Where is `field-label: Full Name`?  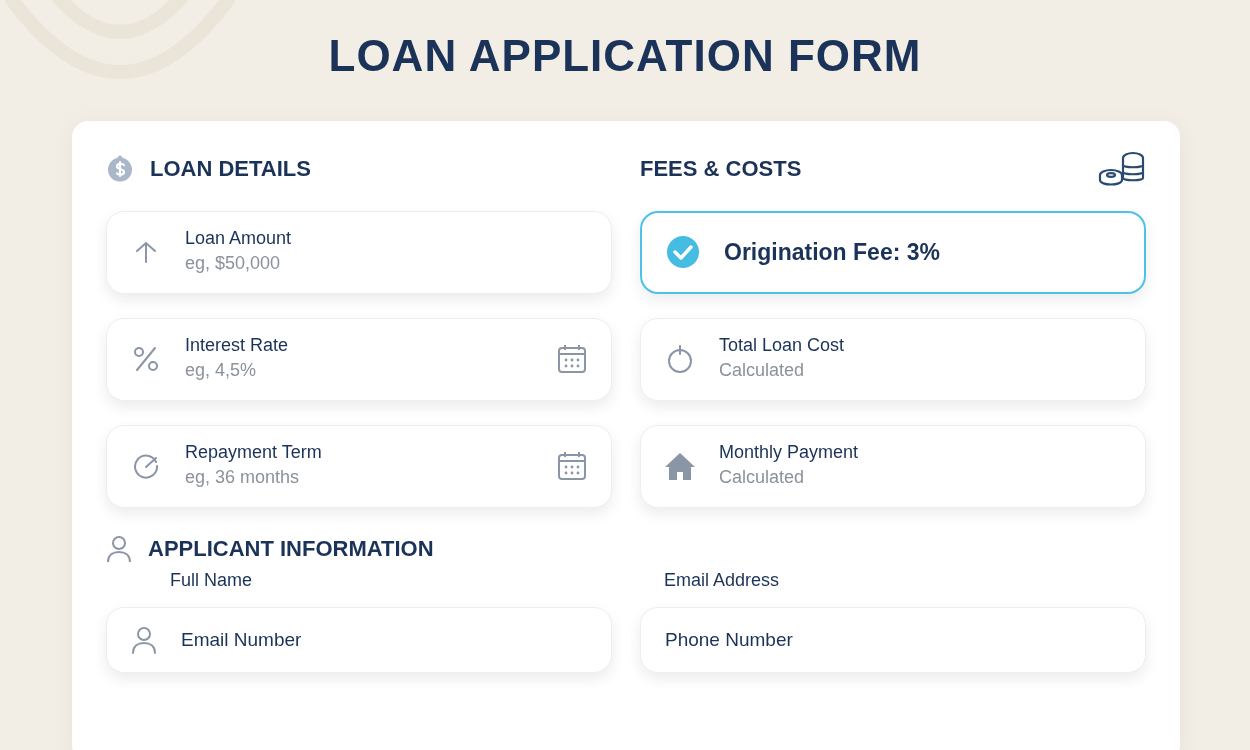
field-label: Full Name is located at coordinates (211, 580).